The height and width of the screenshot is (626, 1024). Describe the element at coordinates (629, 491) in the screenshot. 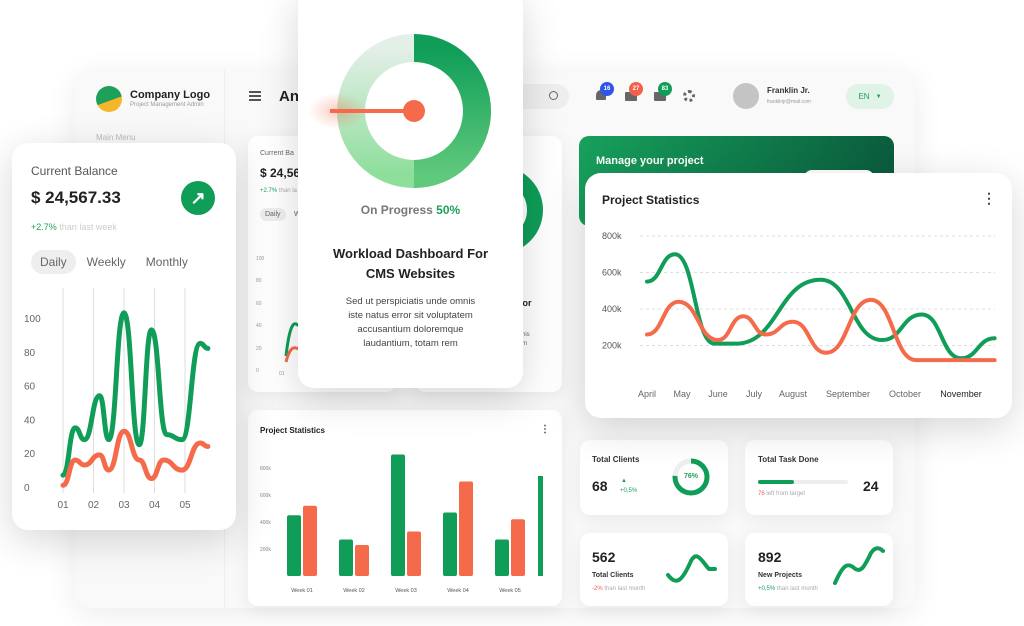

I see `total-clients-change: +0,5%` at that location.